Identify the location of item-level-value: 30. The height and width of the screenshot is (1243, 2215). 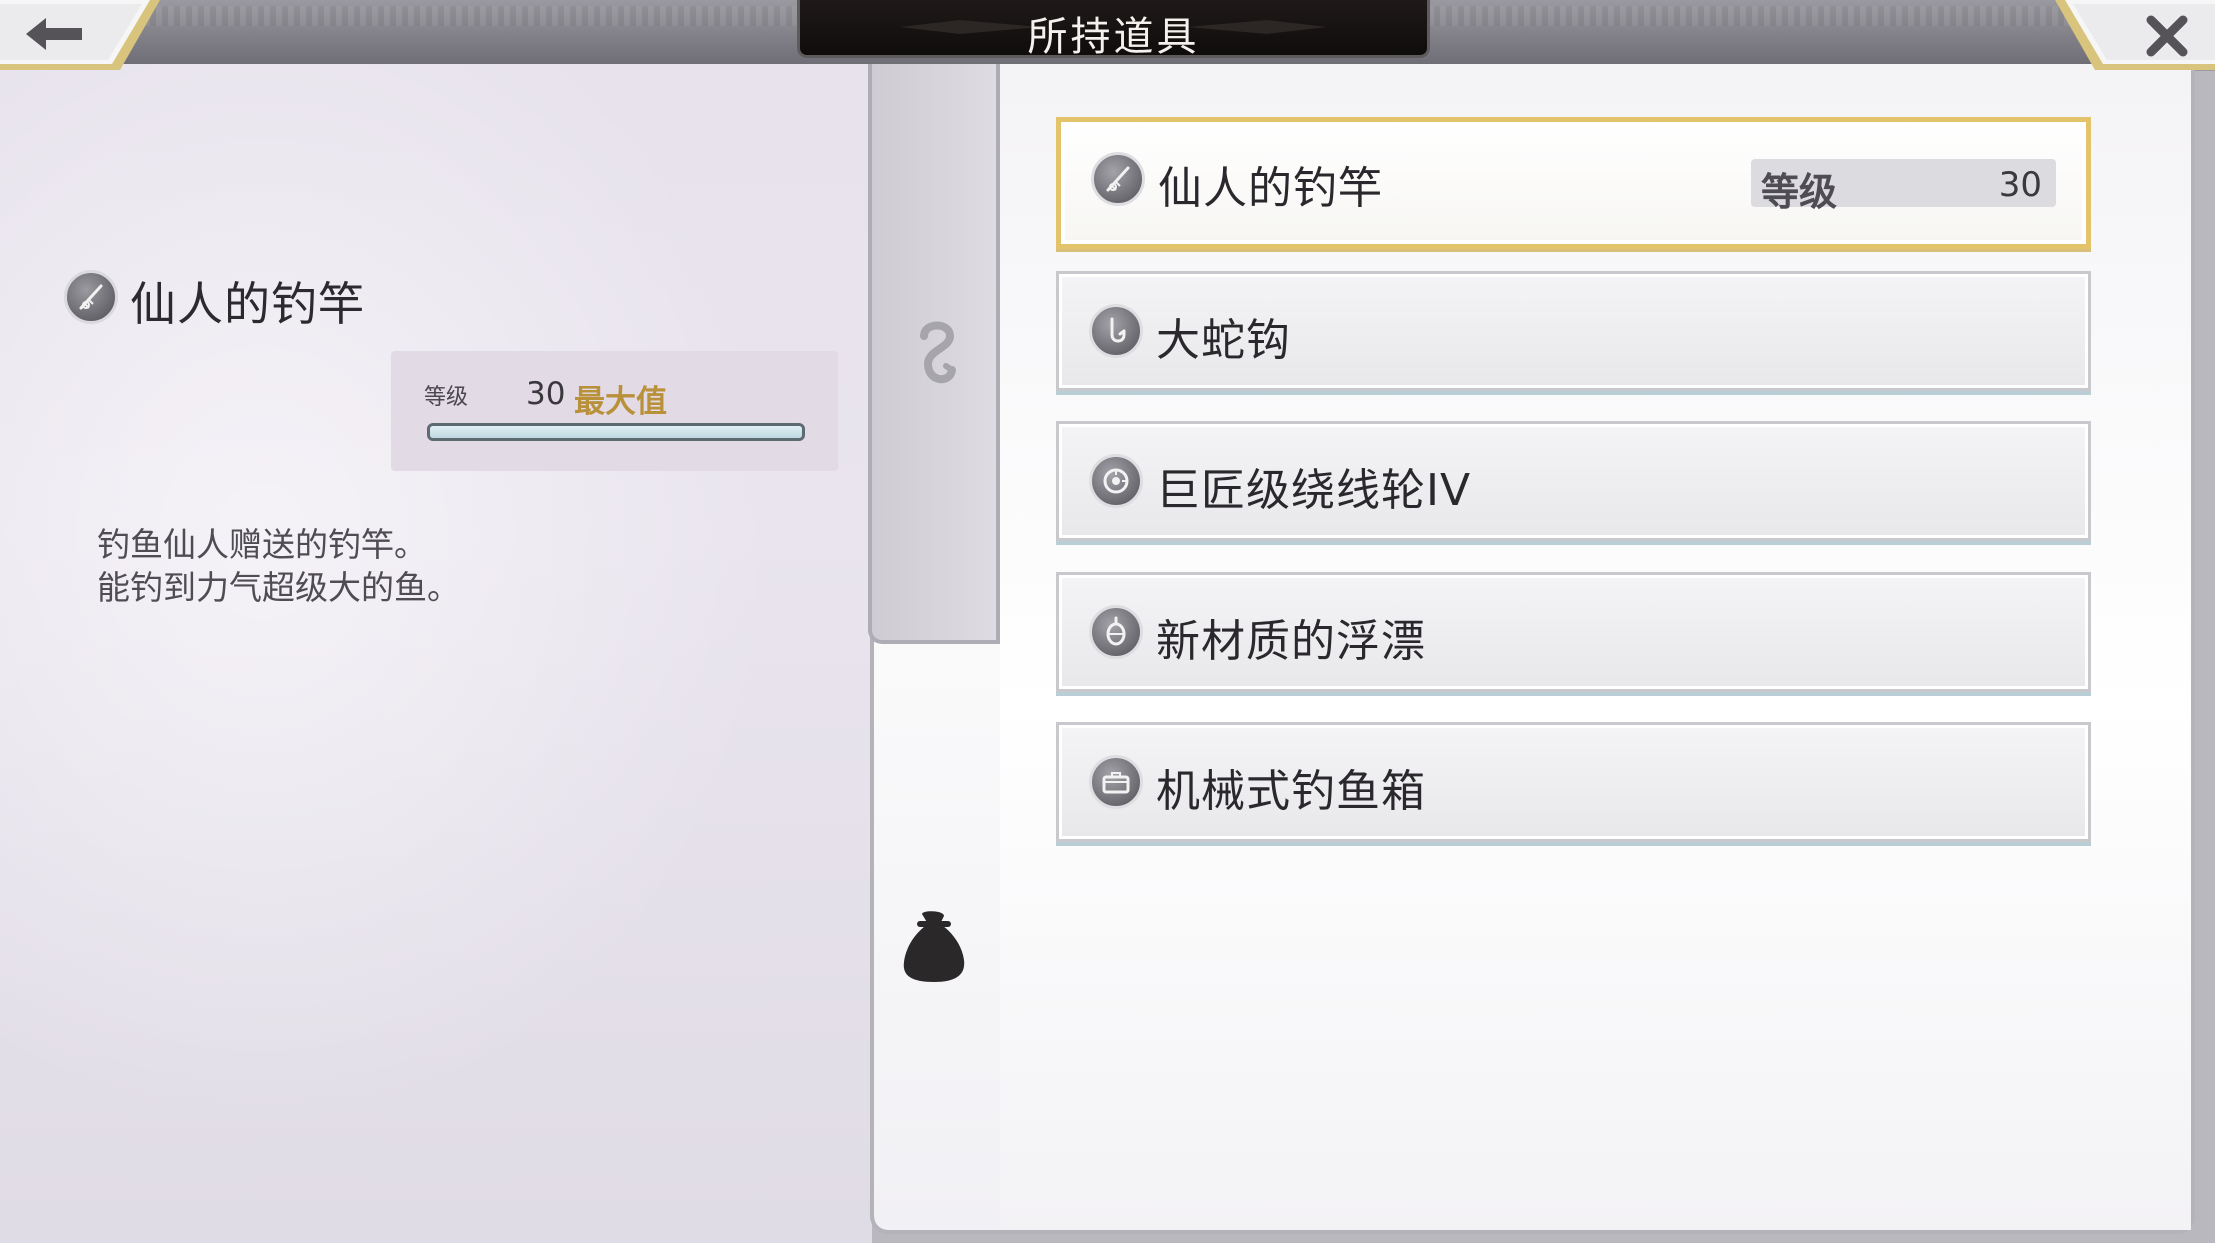
(2020, 185).